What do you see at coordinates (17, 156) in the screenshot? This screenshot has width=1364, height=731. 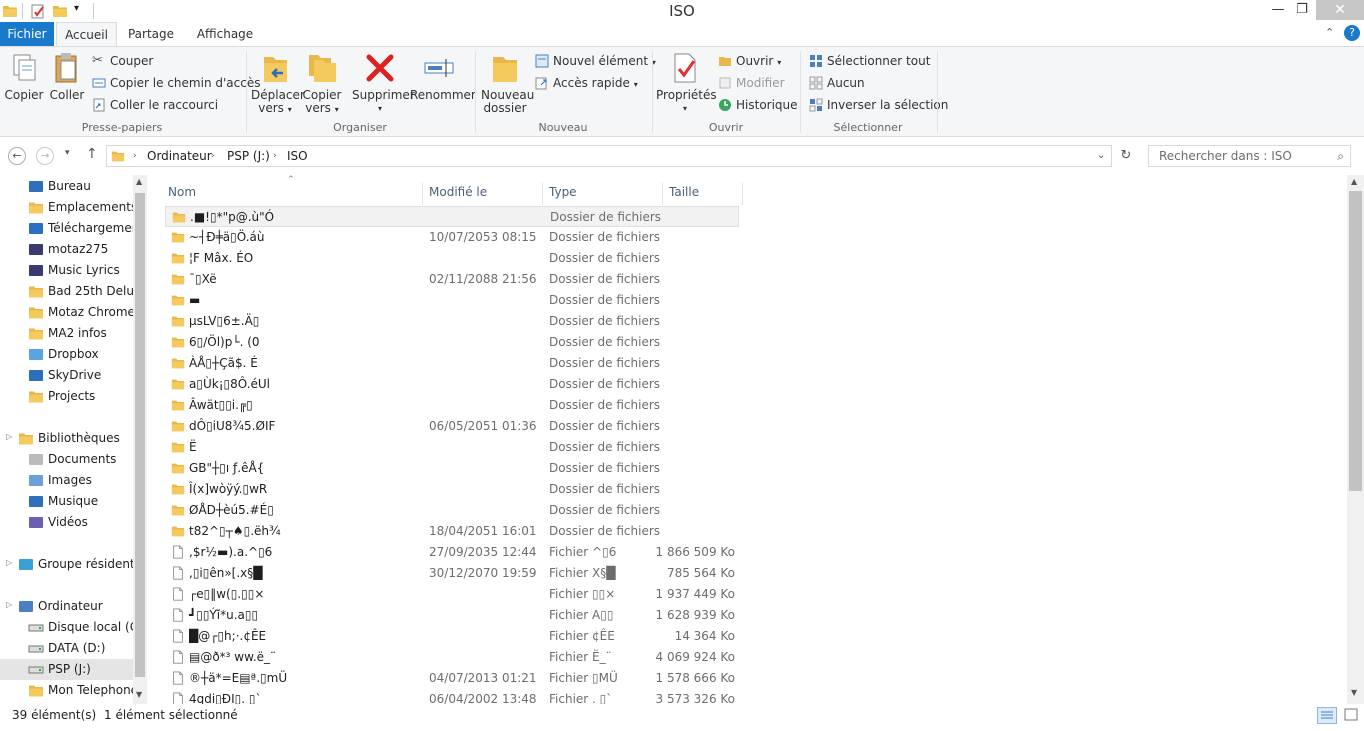 I see `back-button: ←` at bounding box center [17, 156].